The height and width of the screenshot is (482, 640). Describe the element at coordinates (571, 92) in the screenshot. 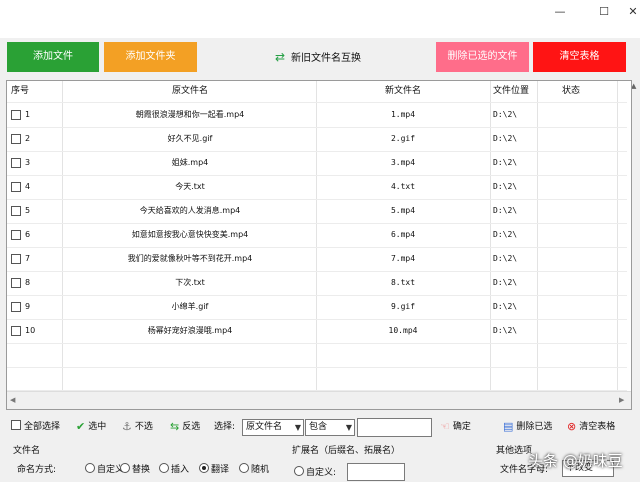

I see `header-status: 状态` at that location.